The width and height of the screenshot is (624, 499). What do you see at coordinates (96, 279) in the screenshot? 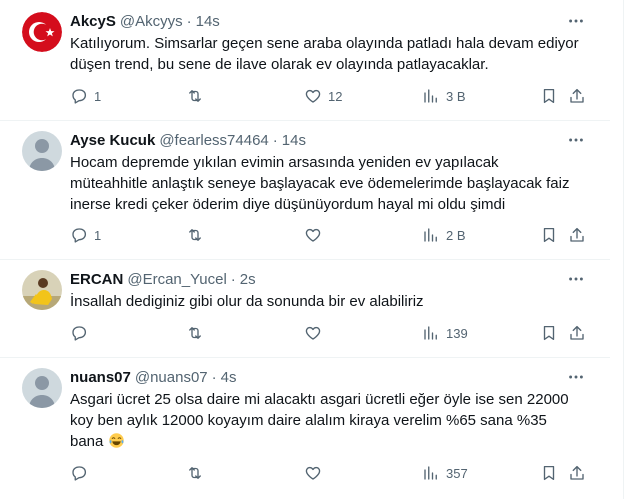
I see `display-name: ERCAN` at bounding box center [96, 279].